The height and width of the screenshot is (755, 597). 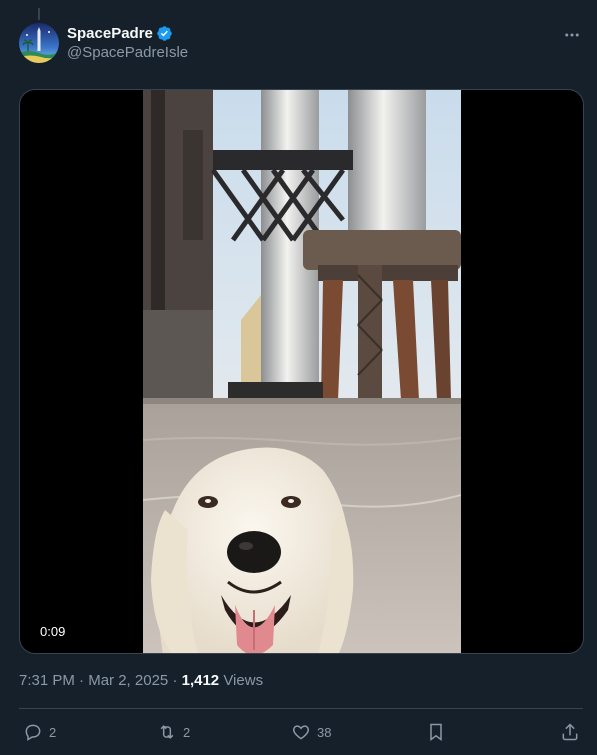 I want to click on heart-icon, so click(x=301, y=732).